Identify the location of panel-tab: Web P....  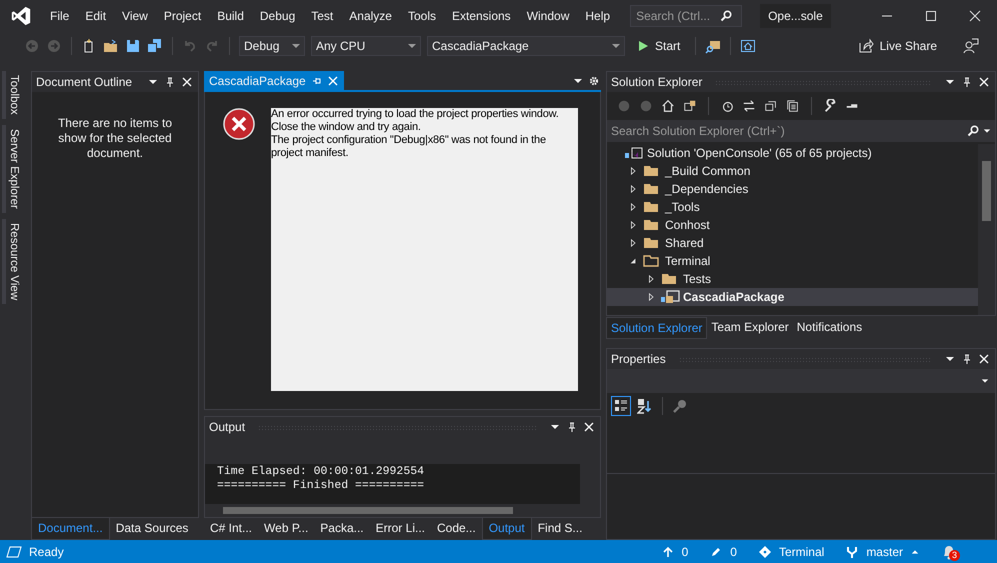
(286, 529).